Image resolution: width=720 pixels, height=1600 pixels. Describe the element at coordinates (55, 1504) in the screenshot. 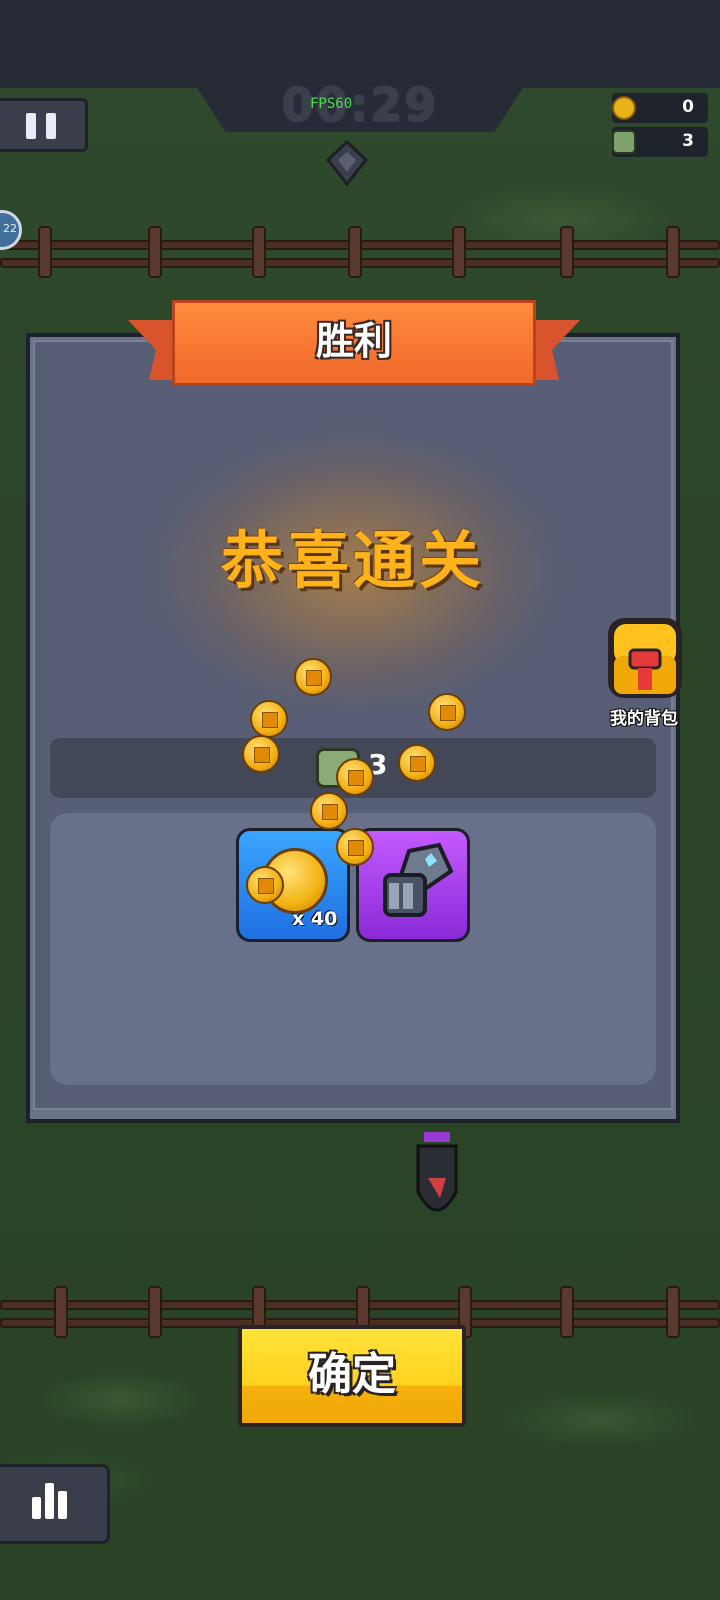

I see `stats-button` at that location.